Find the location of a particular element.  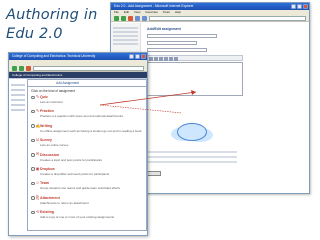

link-icon is located at coordinates (171, 59).